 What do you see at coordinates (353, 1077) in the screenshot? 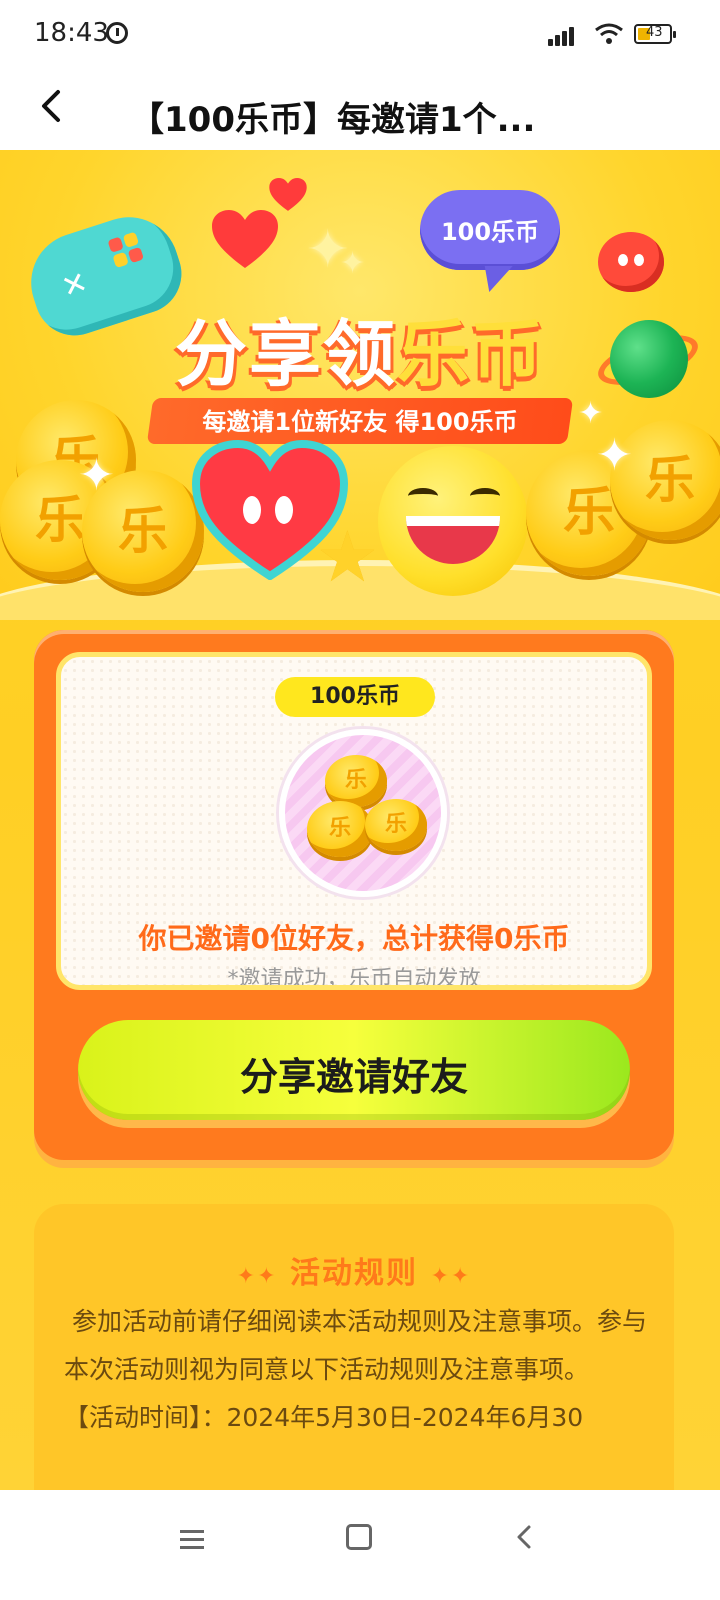
I see `share-invite-label: 分享邀请好友` at bounding box center [353, 1077].